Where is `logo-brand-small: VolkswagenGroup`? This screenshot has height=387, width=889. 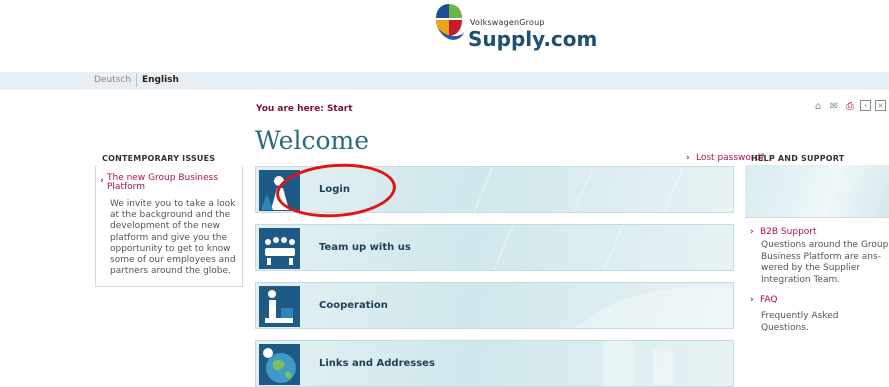 logo-brand-small: VolkswagenGroup is located at coordinates (507, 22).